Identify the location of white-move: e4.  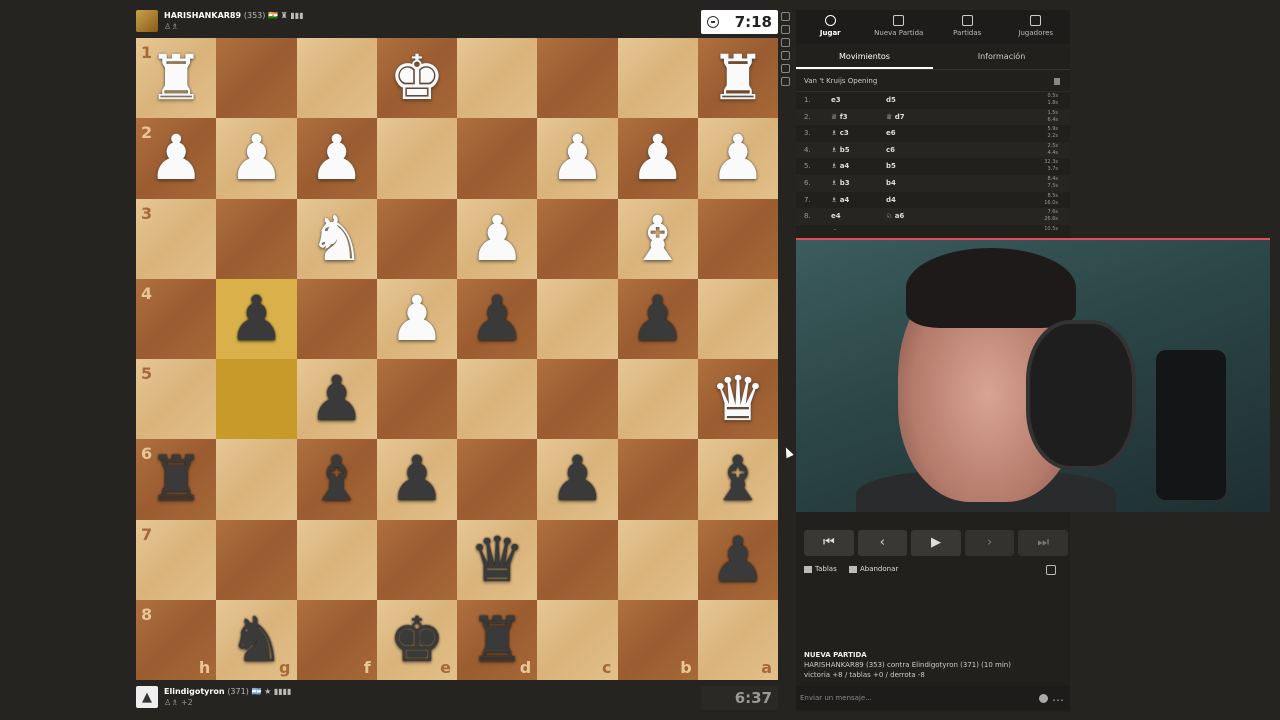
(836, 216).